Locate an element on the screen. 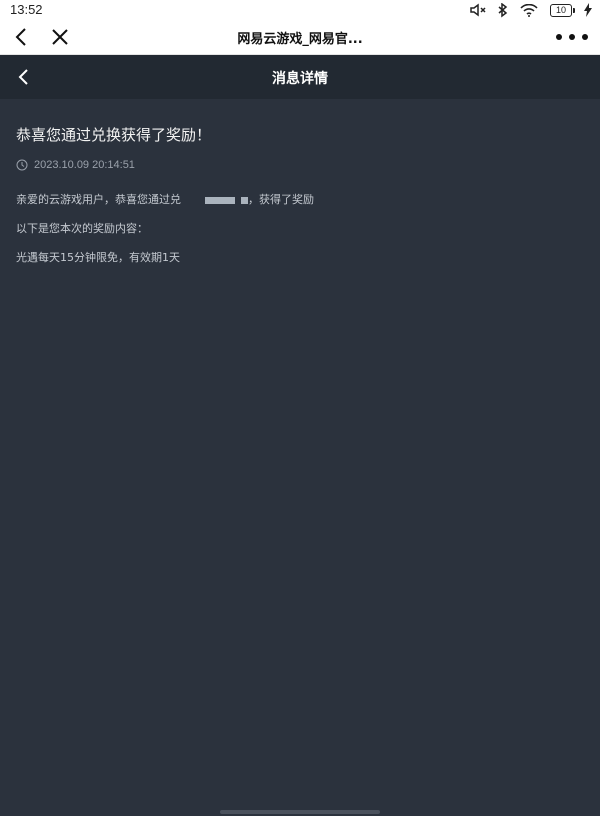 The height and width of the screenshot is (816, 600). page-title: 消息详情 is located at coordinates (300, 79).